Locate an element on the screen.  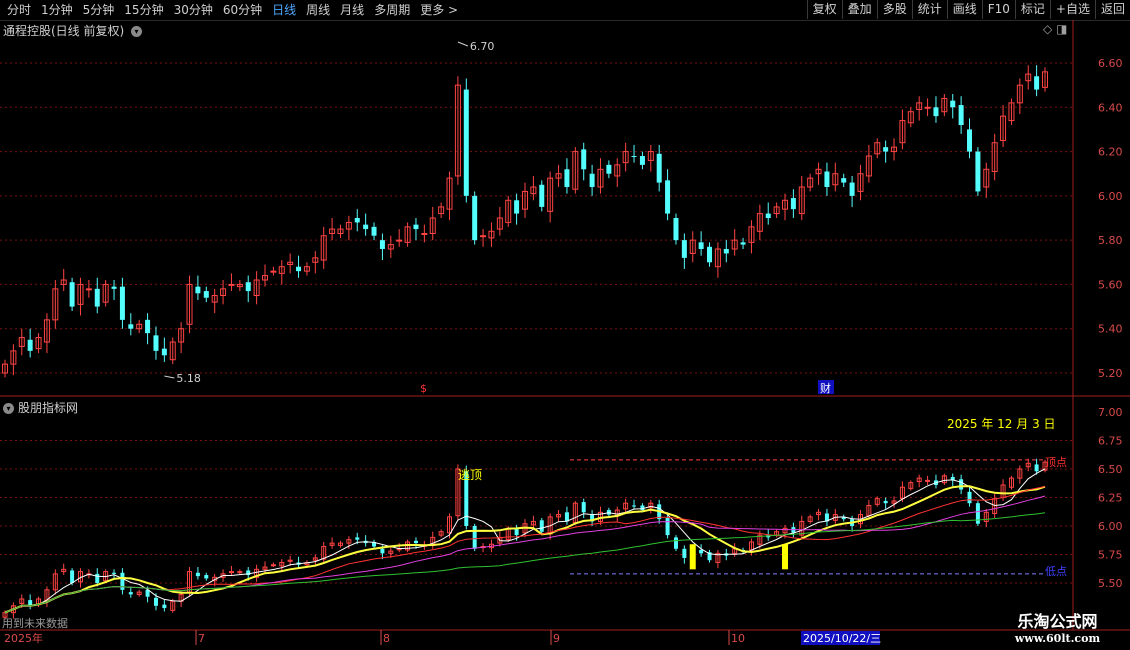
time-label: 2025年 is located at coordinates (23, 638).